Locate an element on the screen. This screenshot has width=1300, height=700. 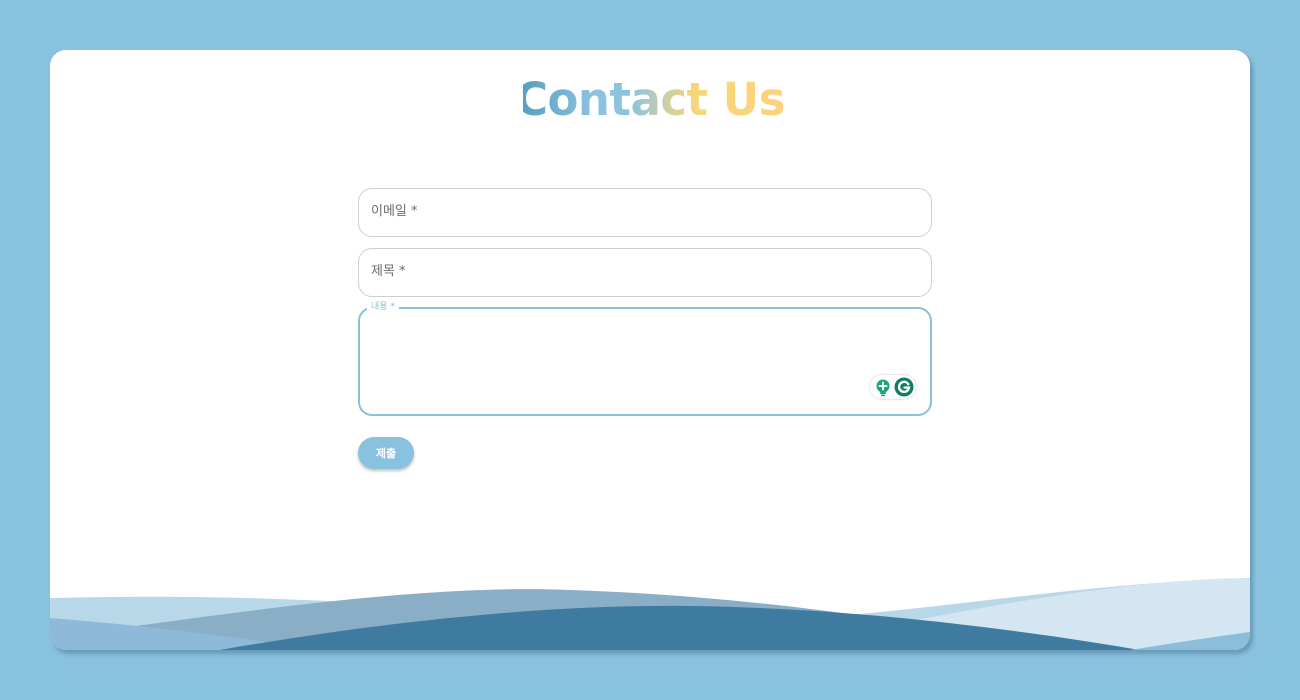
email-label: 이메일 * is located at coordinates (394, 211).